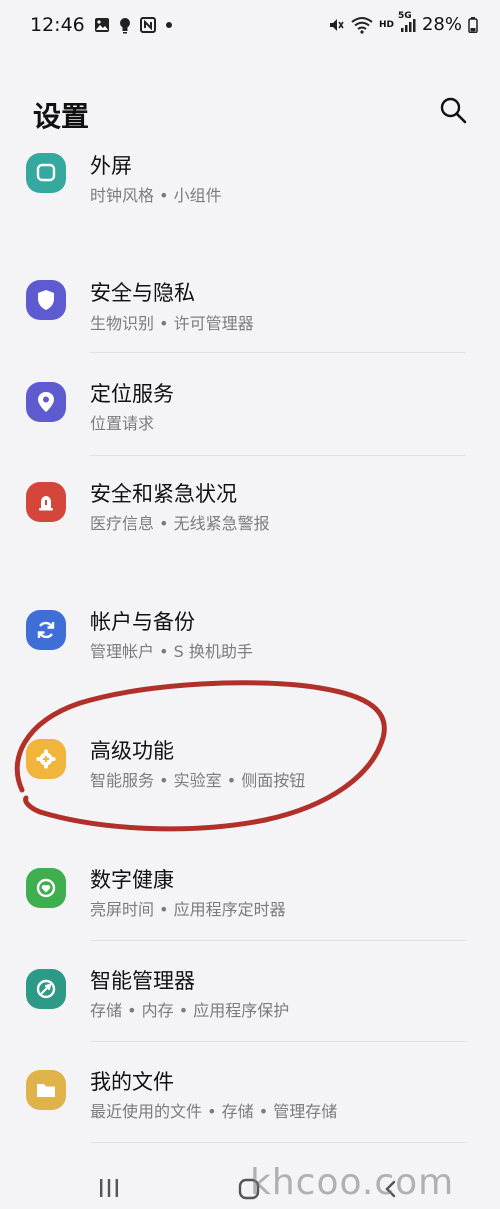  Describe the element at coordinates (404, 15) in the screenshot. I see `5g-label: 5G` at that location.